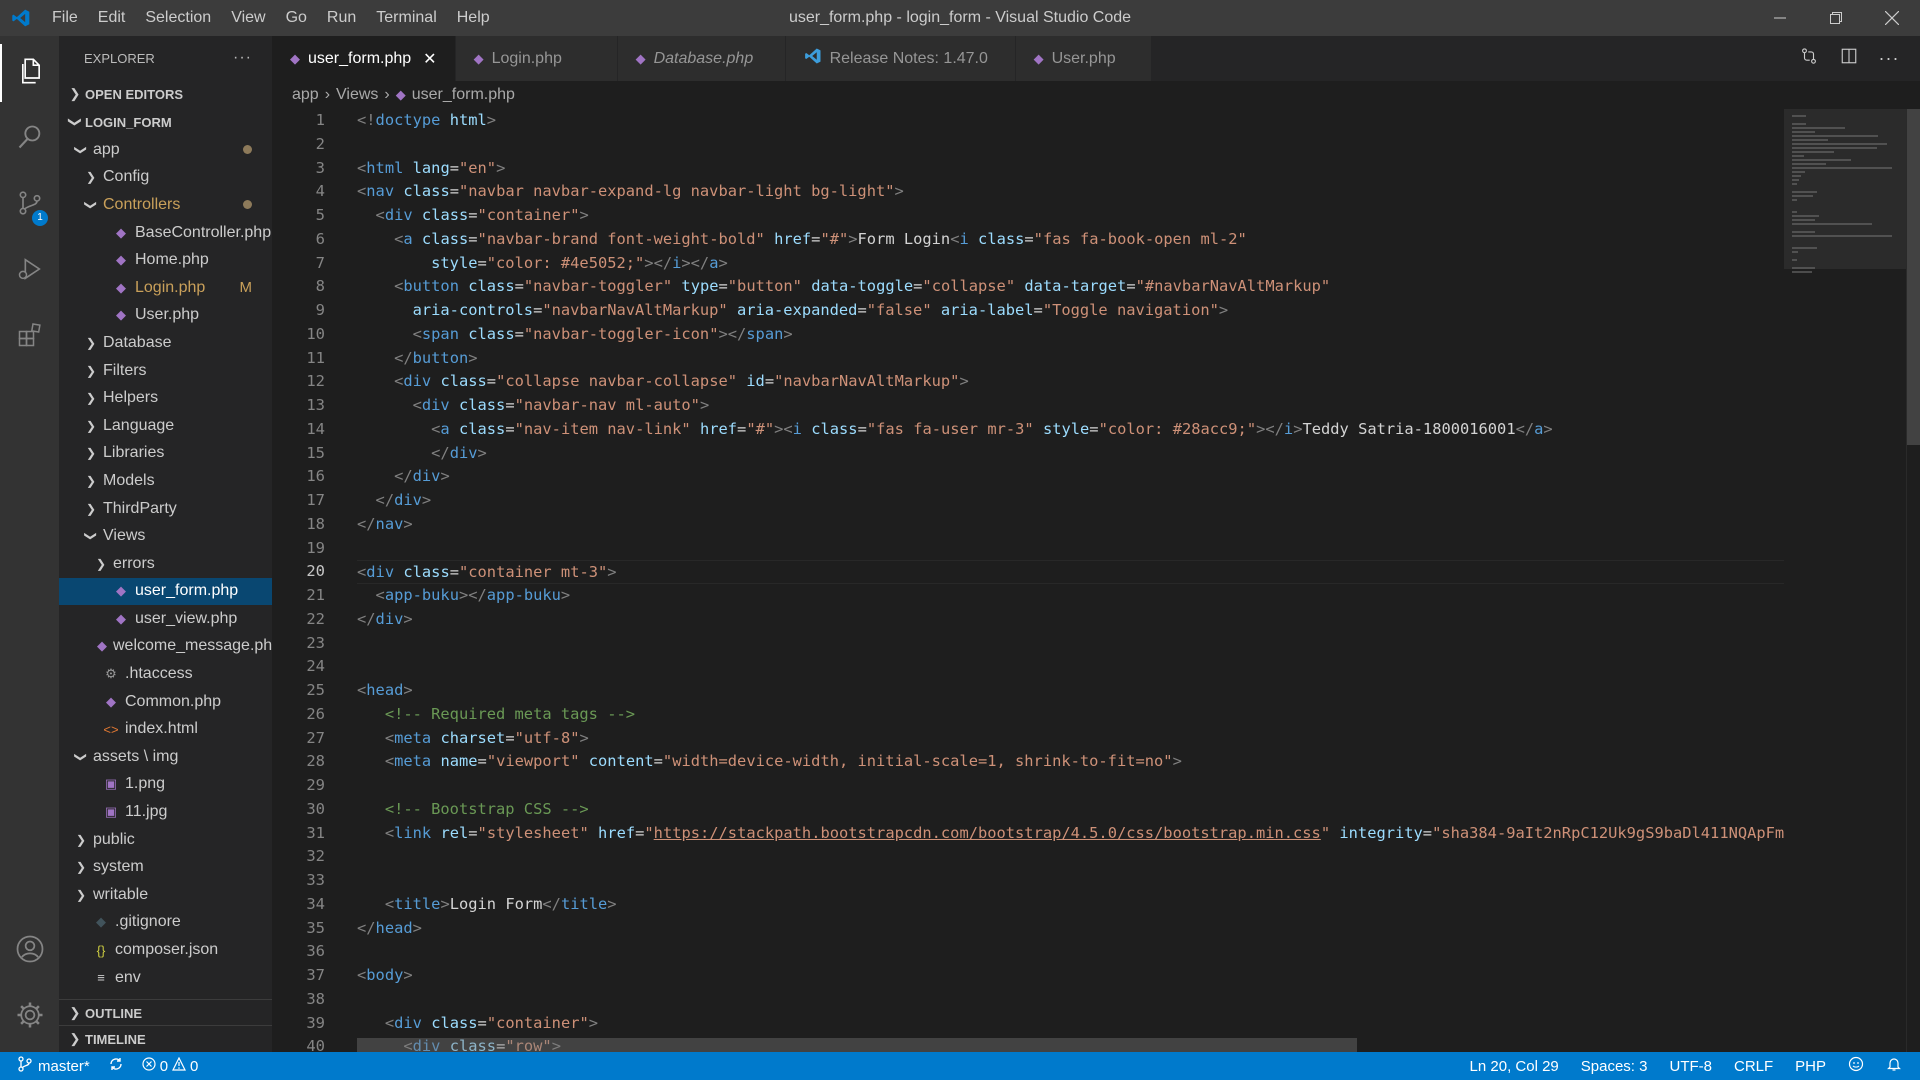  What do you see at coordinates (1070, 525) in the screenshot?
I see `code-line: </nav>` at bounding box center [1070, 525].